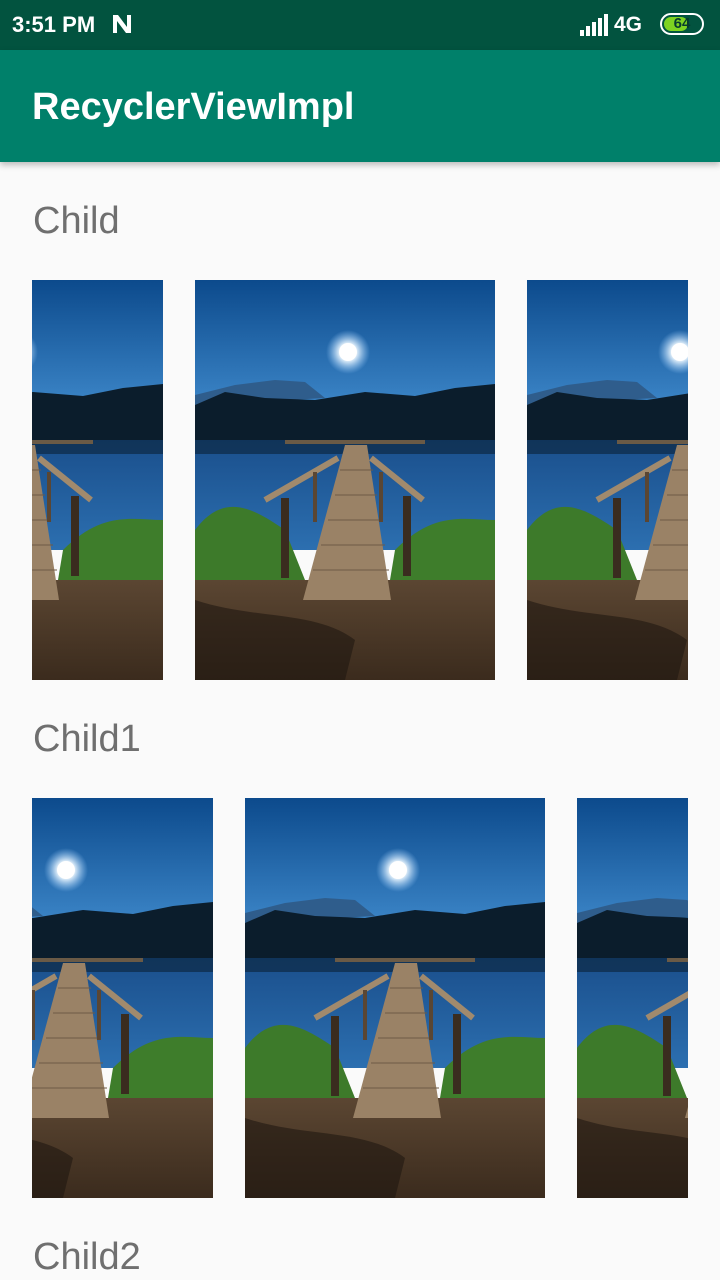  What do you see at coordinates (122, 24) in the screenshot?
I see `n-notification-icon` at bounding box center [122, 24].